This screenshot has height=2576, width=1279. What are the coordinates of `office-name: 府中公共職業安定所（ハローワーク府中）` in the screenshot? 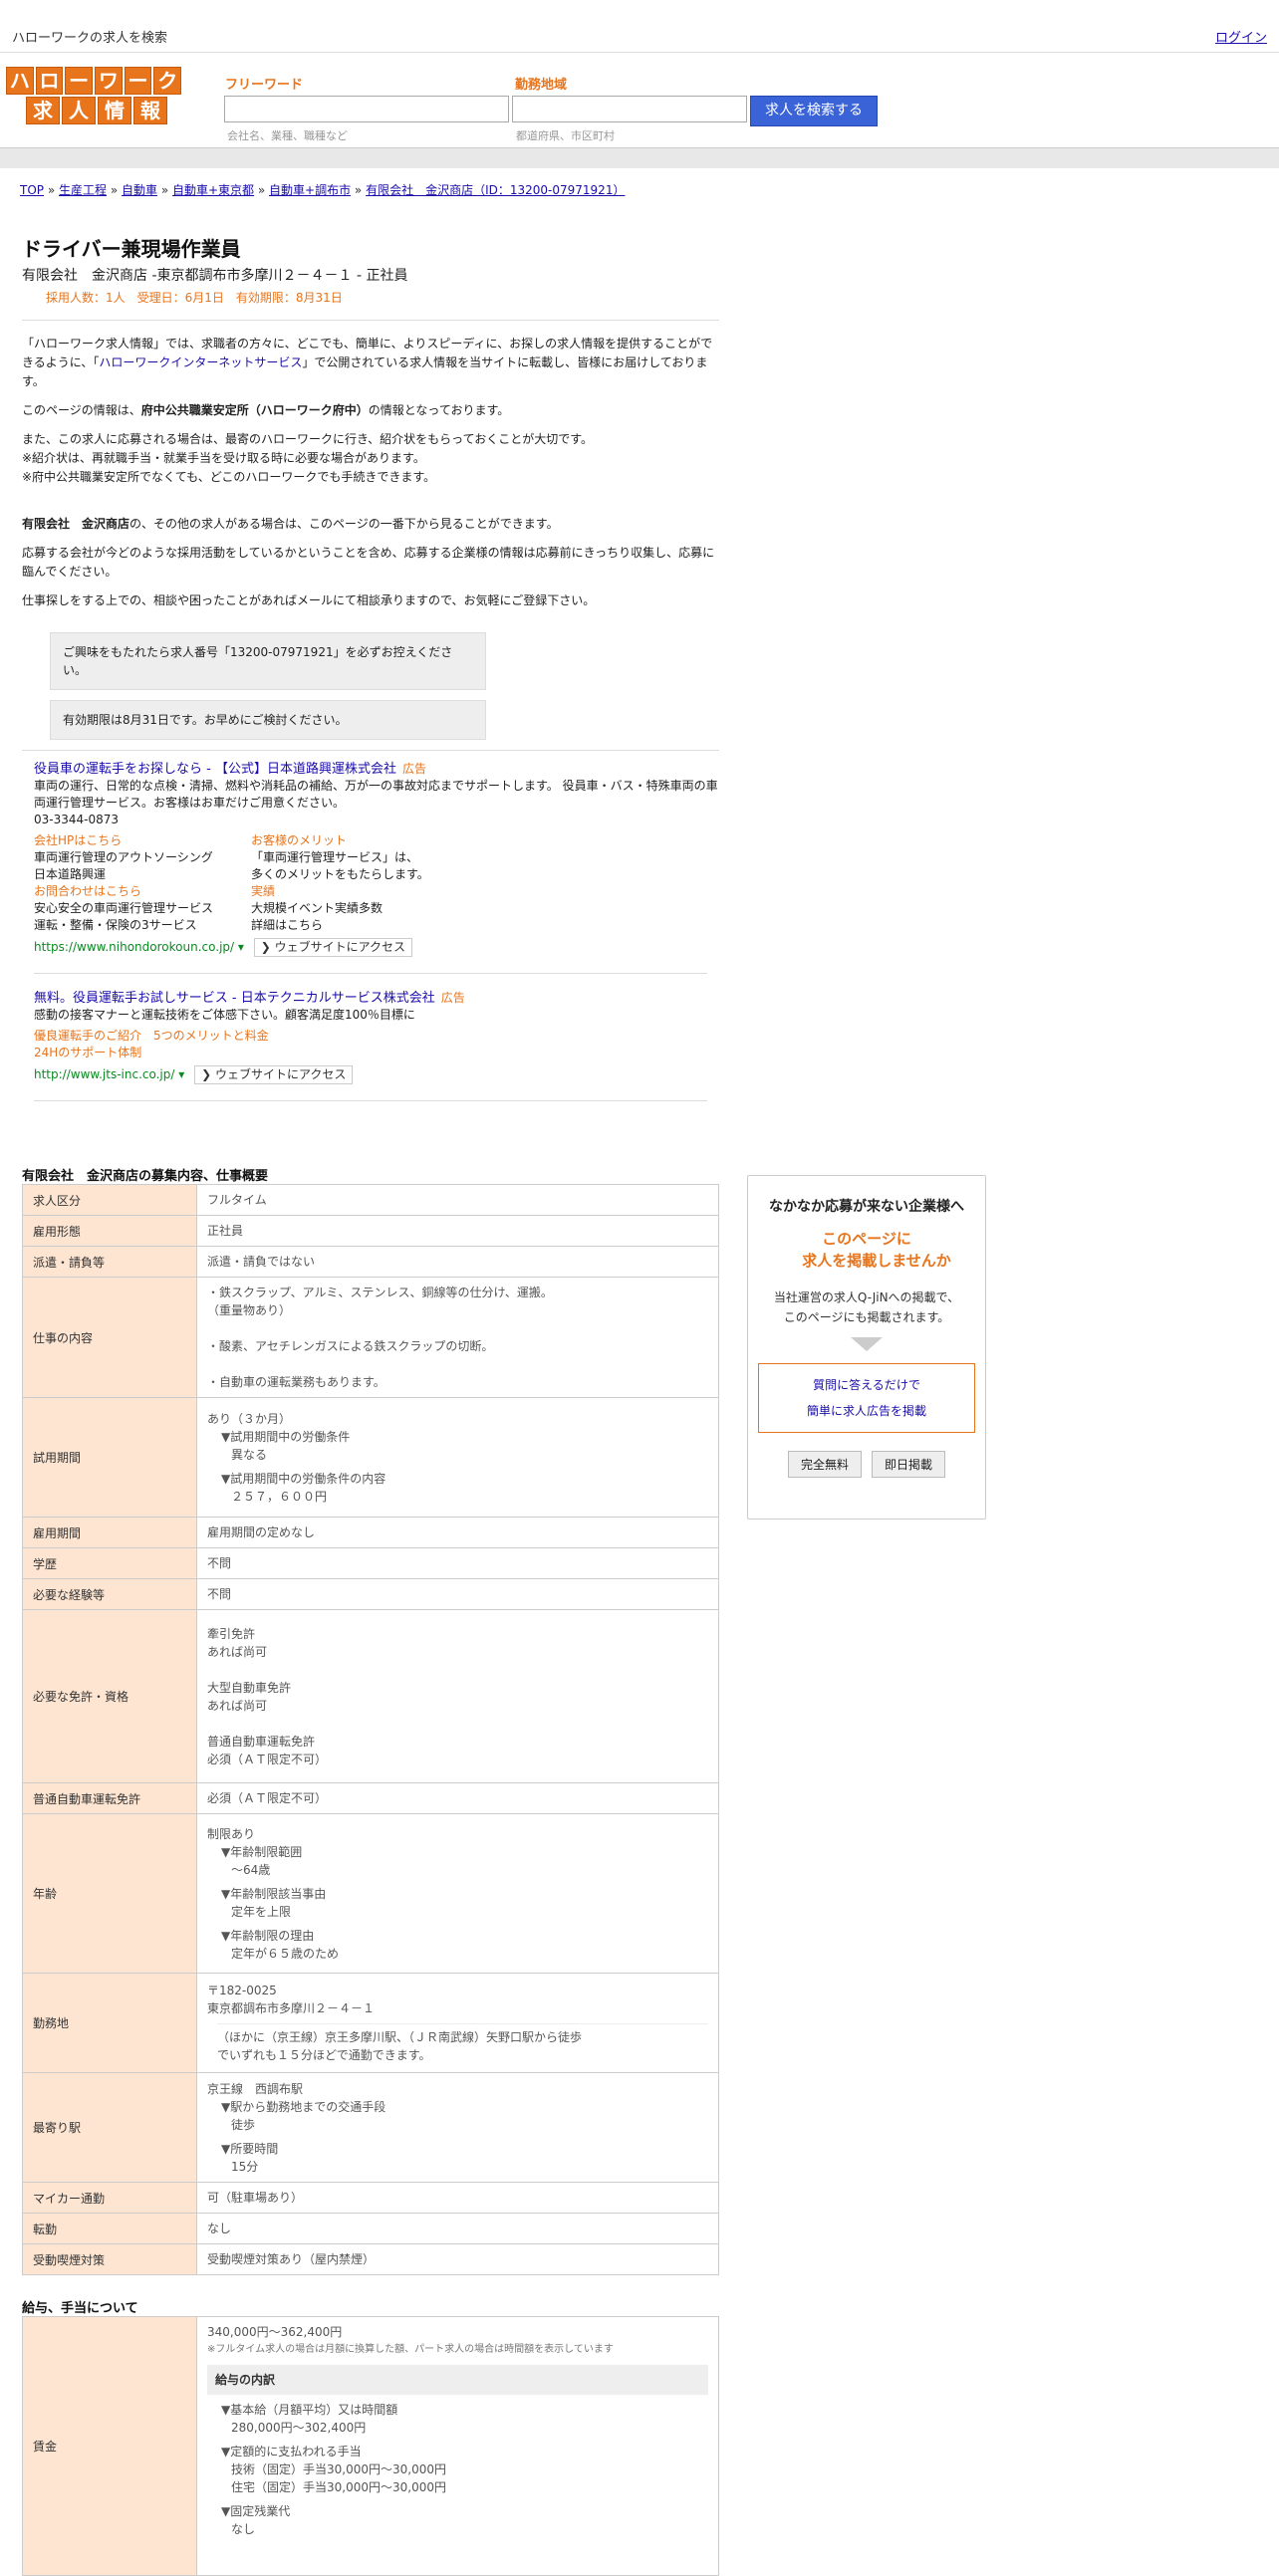 It's located at (255, 410).